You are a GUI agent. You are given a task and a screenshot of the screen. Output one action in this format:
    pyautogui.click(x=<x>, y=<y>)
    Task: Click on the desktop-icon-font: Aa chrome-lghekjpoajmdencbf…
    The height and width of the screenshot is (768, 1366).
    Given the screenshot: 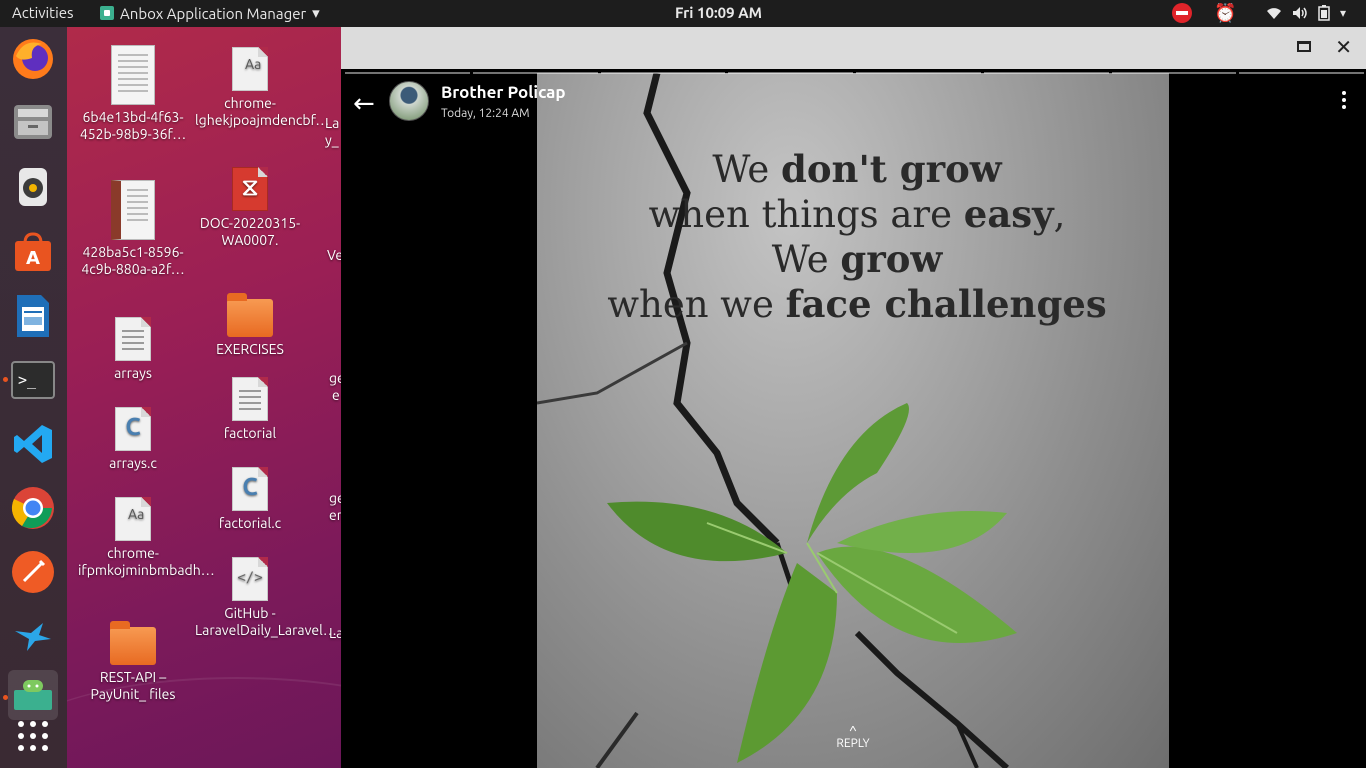 What is the action you would take?
    pyautogui.click(x=262, y=88)
    